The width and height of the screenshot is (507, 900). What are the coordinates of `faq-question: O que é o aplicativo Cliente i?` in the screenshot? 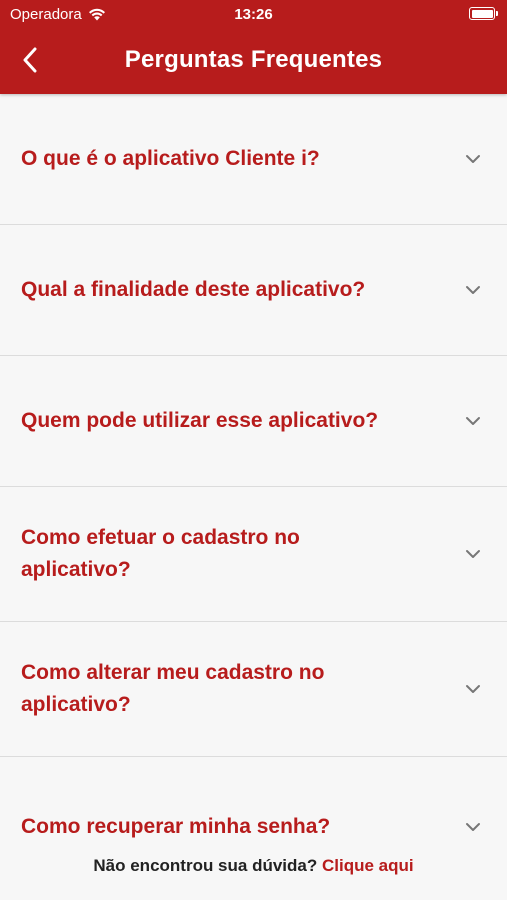 It's located at (170, 158).